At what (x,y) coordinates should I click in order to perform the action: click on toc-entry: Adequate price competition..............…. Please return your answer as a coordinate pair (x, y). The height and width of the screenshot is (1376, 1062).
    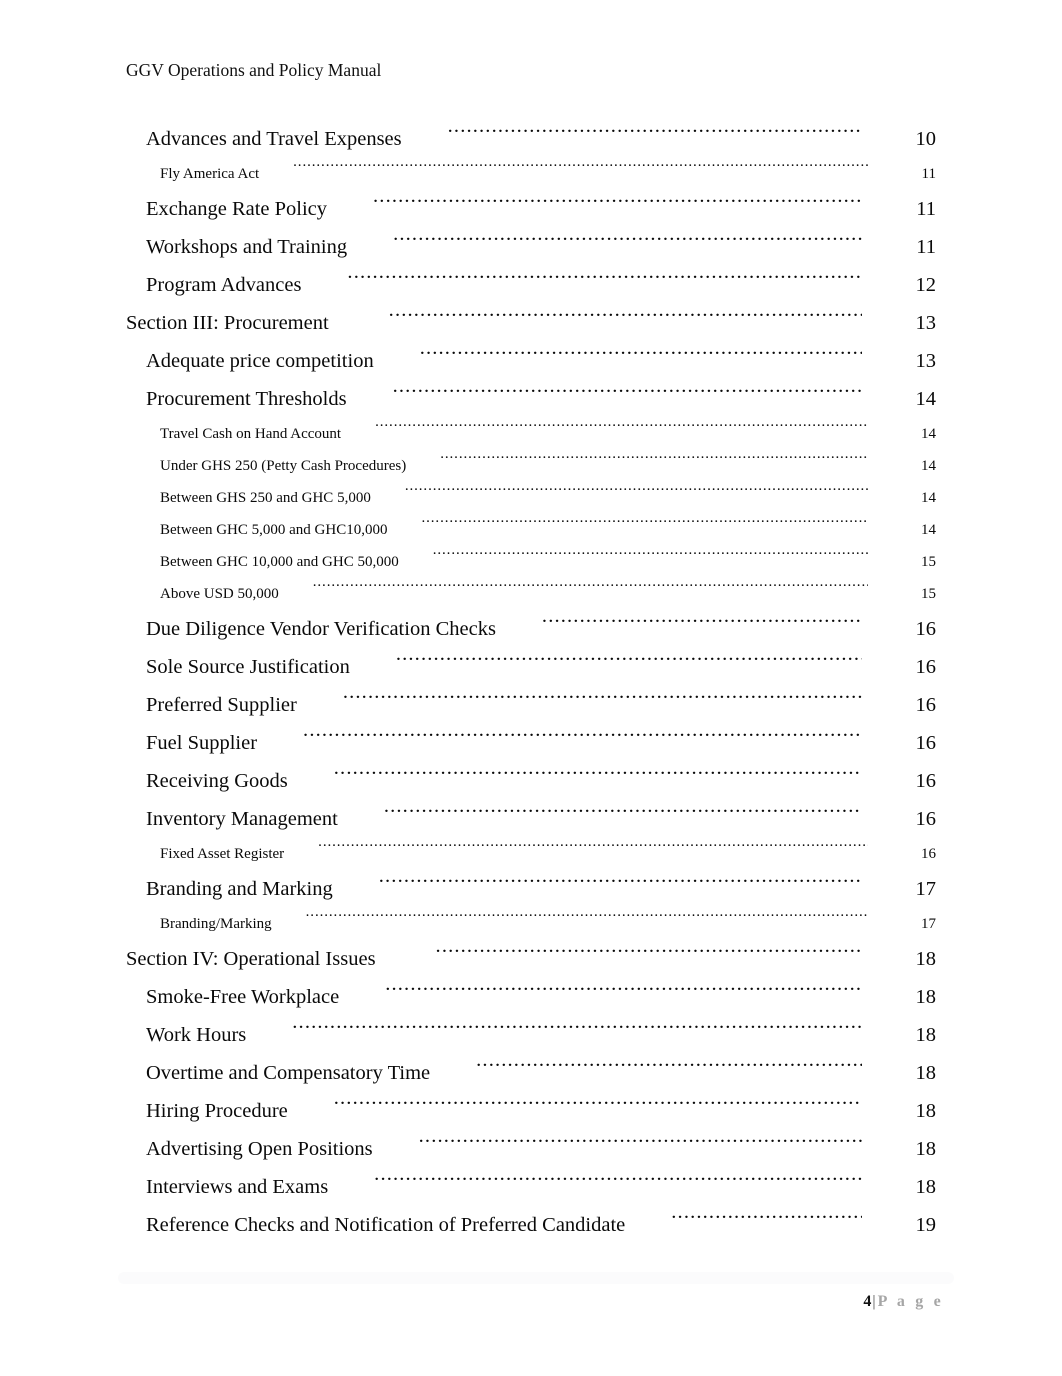
    Looking at the image, I should click on (531, 361).